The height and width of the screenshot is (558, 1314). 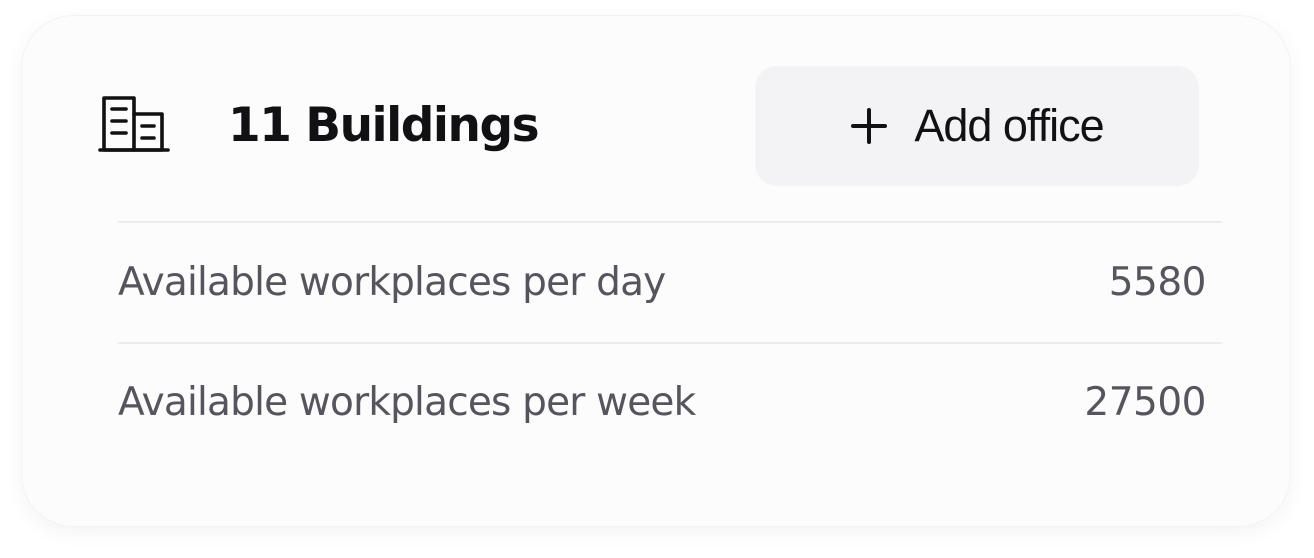 What do you see at coordinates (134, 124) in the screenshot?
I see `building-icon` at bounding box center [134, 124].